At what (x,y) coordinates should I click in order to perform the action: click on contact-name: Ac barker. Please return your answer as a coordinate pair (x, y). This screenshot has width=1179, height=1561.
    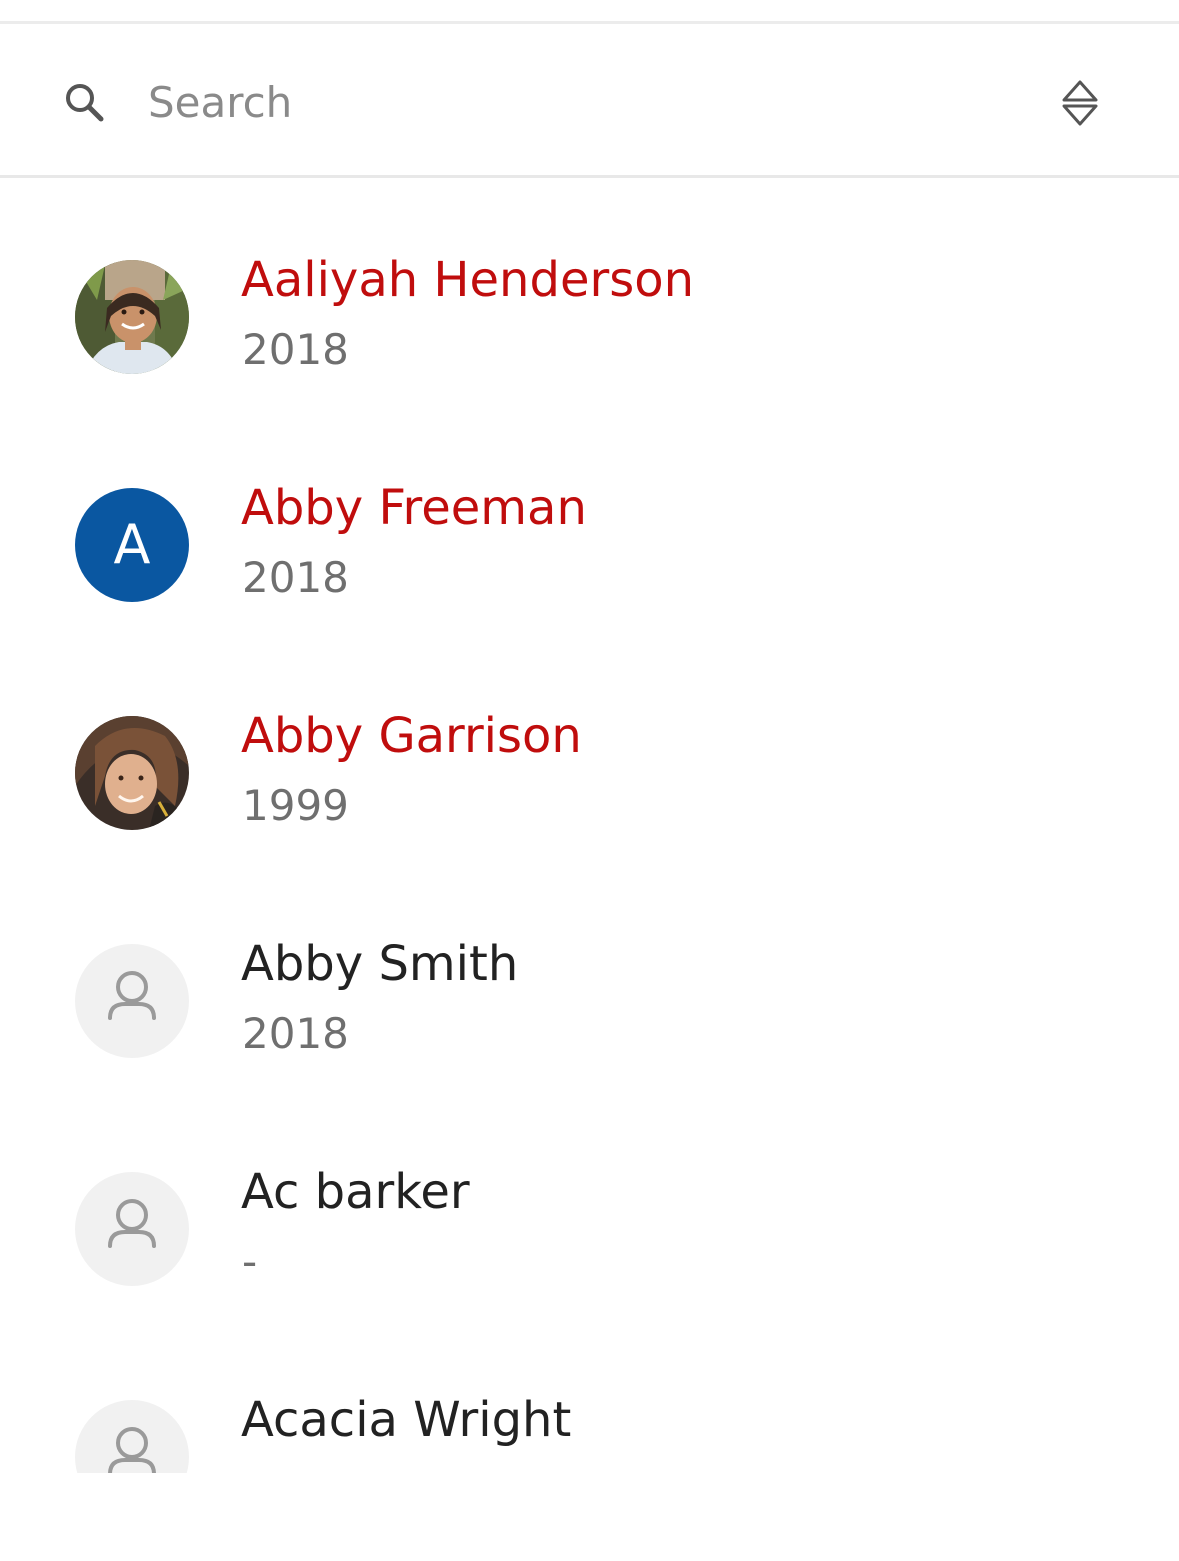
    Looking at the image, I should click on (355, 1192).